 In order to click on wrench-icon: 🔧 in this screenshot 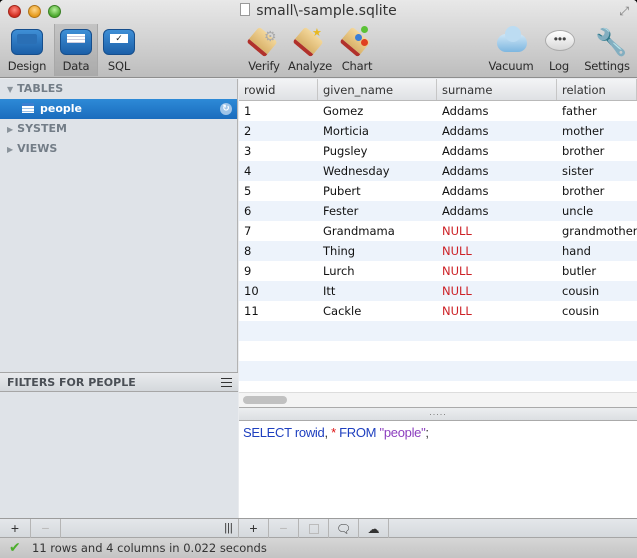, I will do `click(611, 42)`.